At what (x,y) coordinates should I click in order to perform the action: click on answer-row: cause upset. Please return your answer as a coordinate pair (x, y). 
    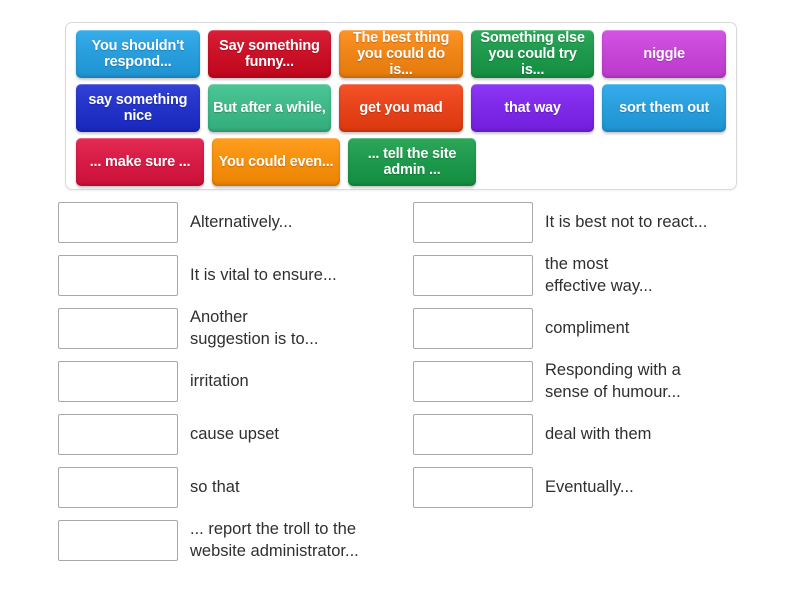
    Looking at the image, I should click on (238, 434).